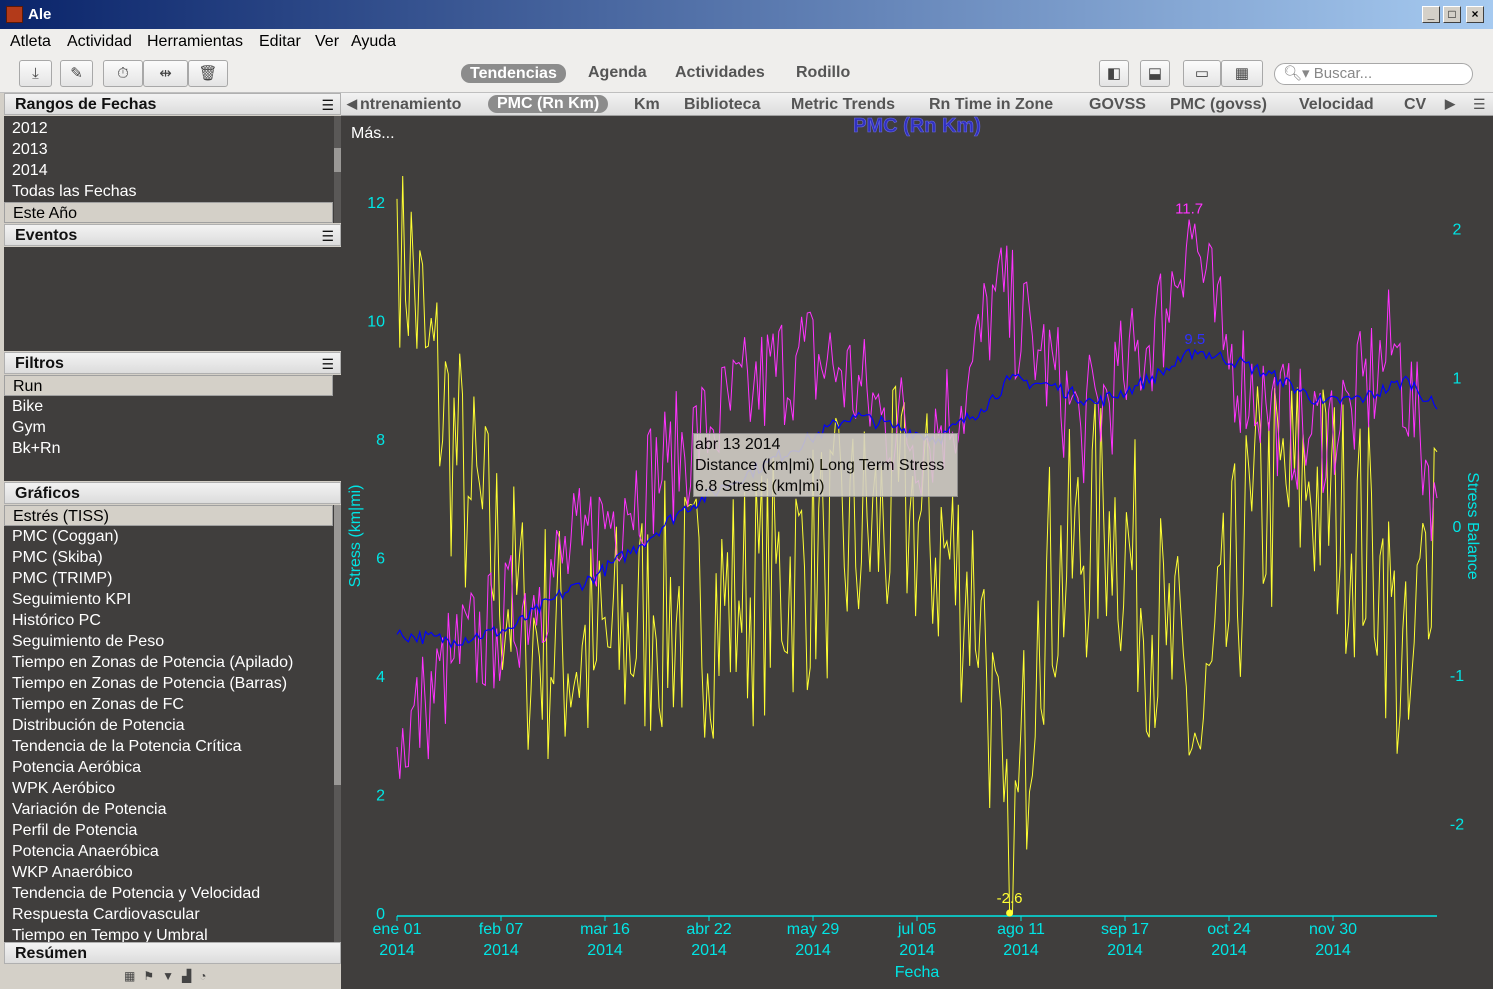 The width and height of the screenshot is (1493, 989). Describe the element at coordinates (813, 929) in the screenshot. I see `x-tick-label: may 29` at that location.